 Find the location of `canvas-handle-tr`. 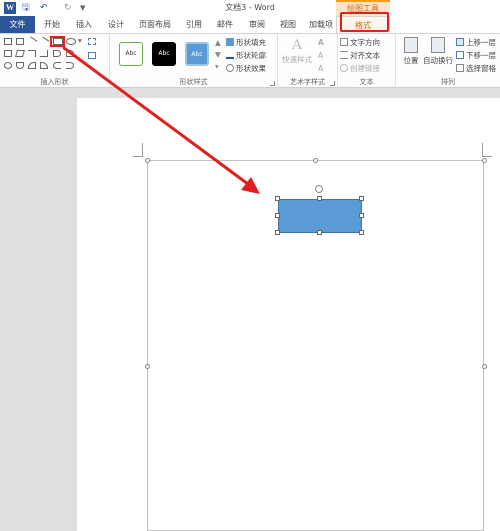

canvas-handle-tr is located at coordinates (484, 160).